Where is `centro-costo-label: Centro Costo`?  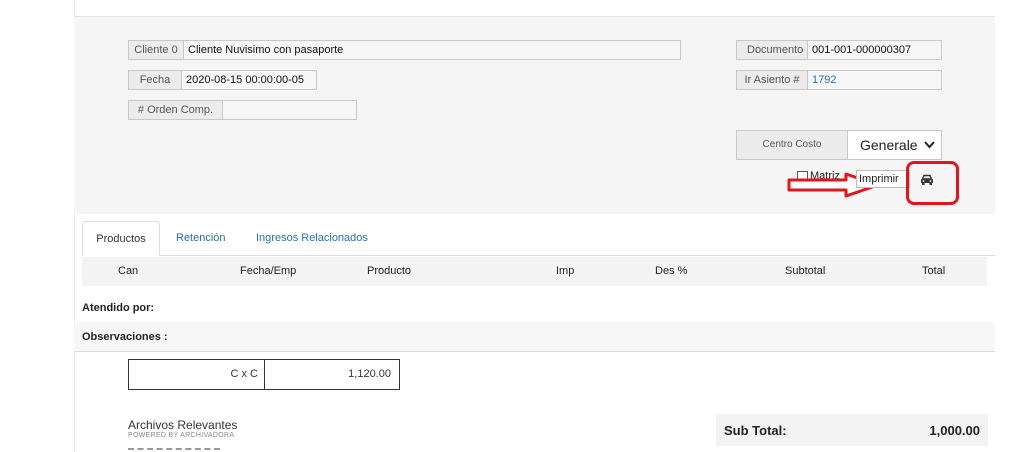 centro-costo-label: Centro Costo is located at coordinates (792, 145).